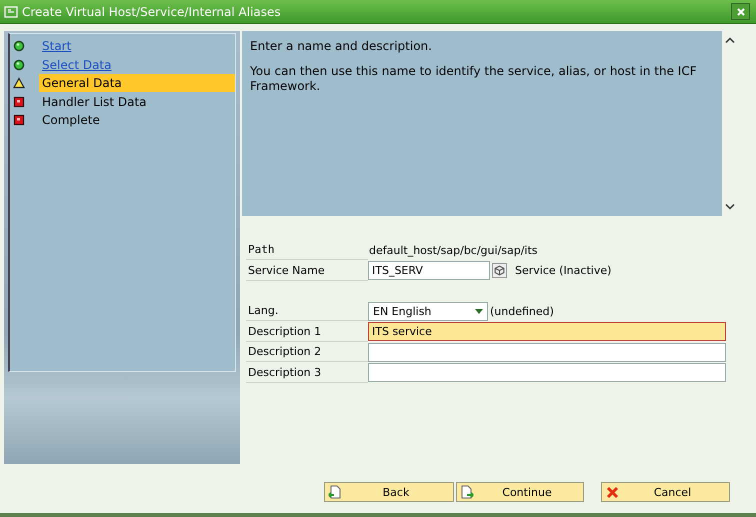 This screenshot has width=756, height=517. Describe the element at coordinates (428, 311) in the screenshot. I see `language-dropdown: EN English` at that location.